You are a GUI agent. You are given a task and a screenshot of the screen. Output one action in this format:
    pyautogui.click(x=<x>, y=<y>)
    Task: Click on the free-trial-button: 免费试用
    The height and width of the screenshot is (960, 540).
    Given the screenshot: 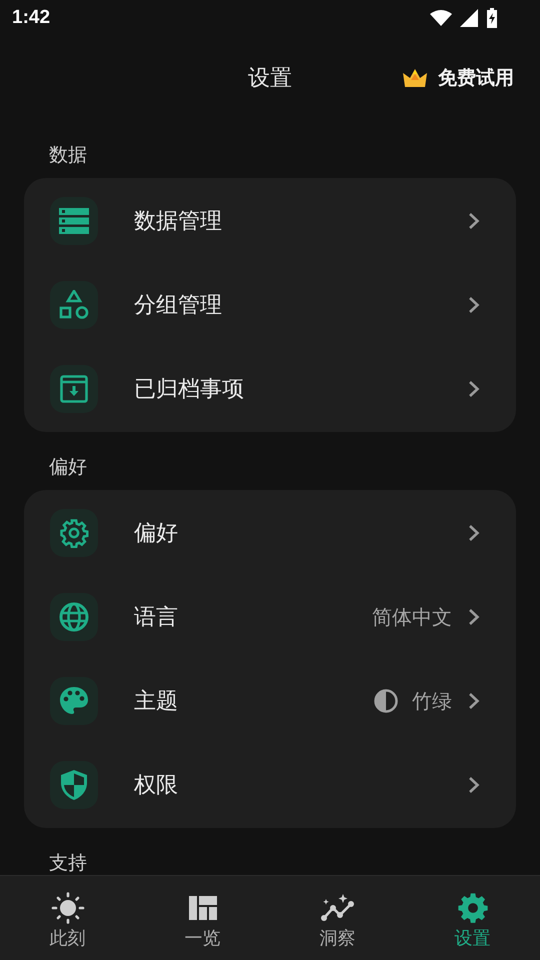 What is the action you would take?
    pyautogui.click(x=458, y=78)
    